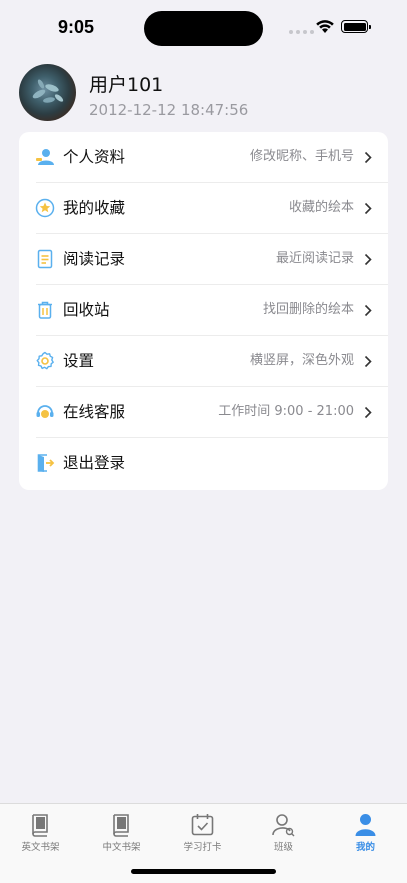  I want to click on menu-item-favorites: 我的收藏 收藏的绘本, so click(203, 208).